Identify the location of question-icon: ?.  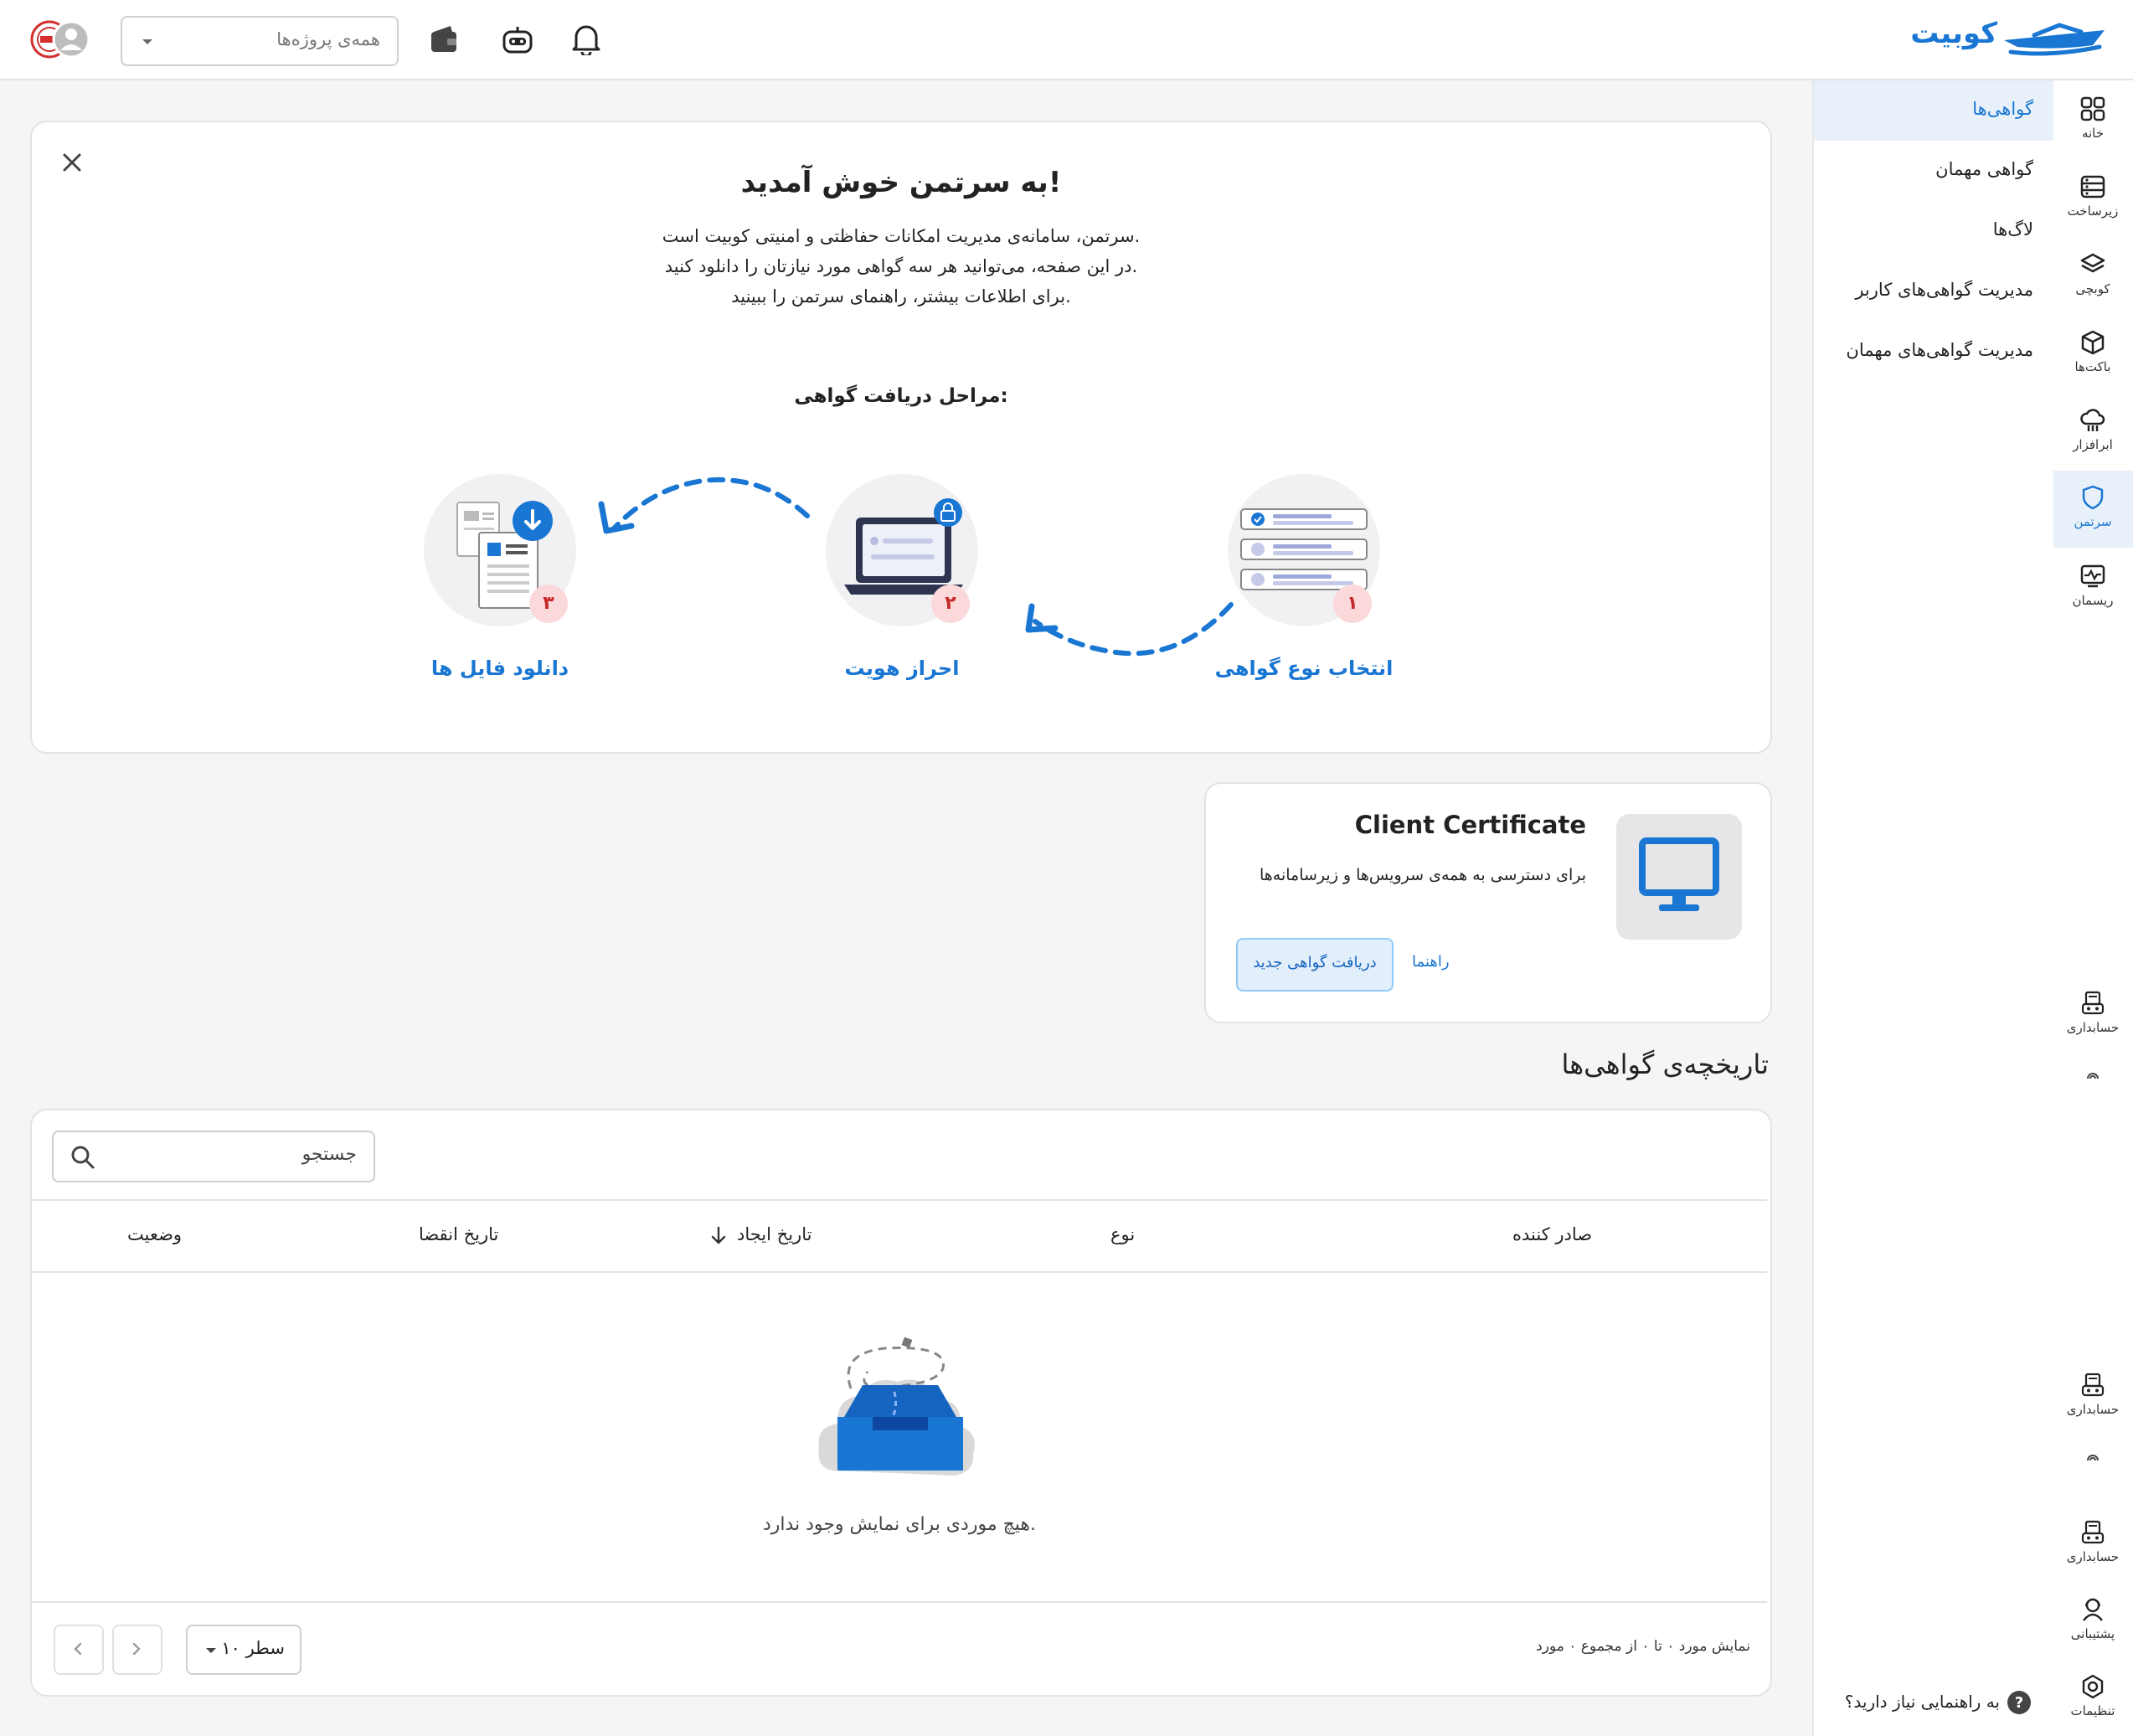
(2019, 1702).